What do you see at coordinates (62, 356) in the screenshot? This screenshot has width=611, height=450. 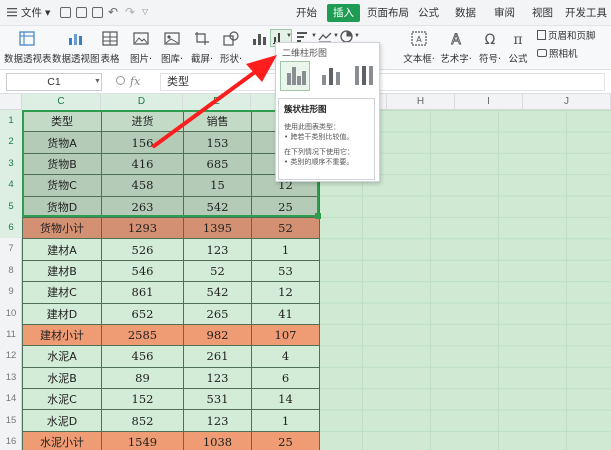 I see `table-cell: 水泥A` at bounding box center [62, 356].